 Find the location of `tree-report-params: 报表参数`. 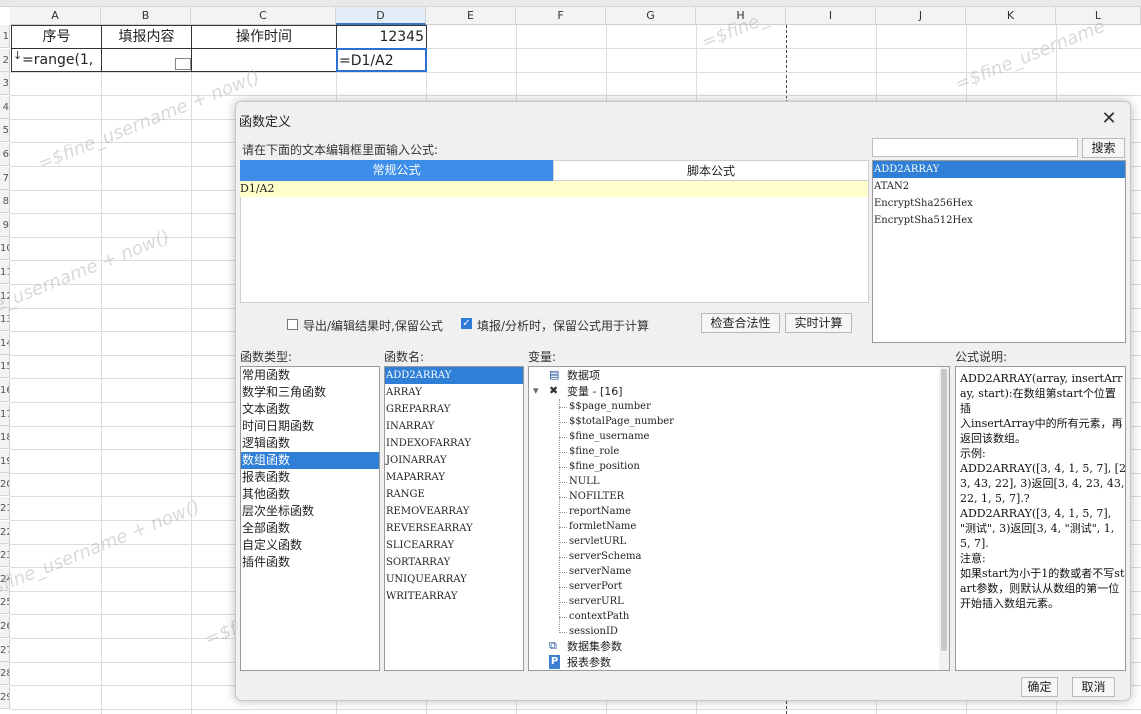

tree-report-params: 报表参数 is located at coordinates (589, 662).